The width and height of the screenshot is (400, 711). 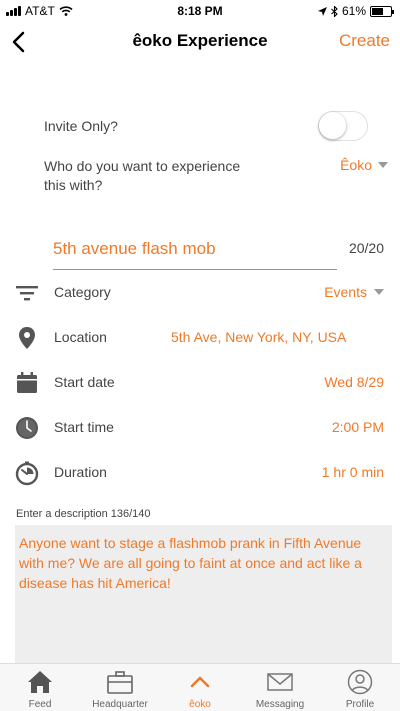 What do you see at coordinates (354, 382) in the screenshot?
I see `start-date-value: Wed 8/29` at bounding box center [354, 382].